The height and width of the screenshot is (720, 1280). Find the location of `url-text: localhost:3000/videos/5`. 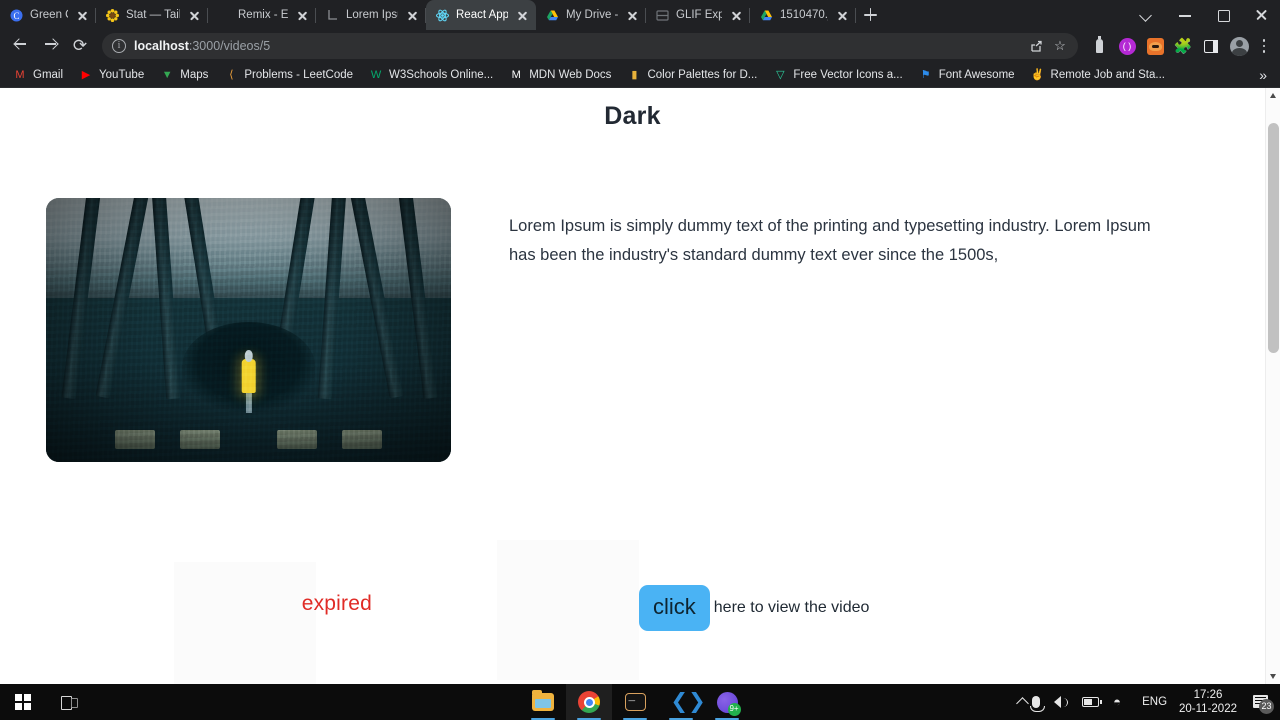

url-text: localhost:3000/videos/5 is located at coordinates (202, 46).